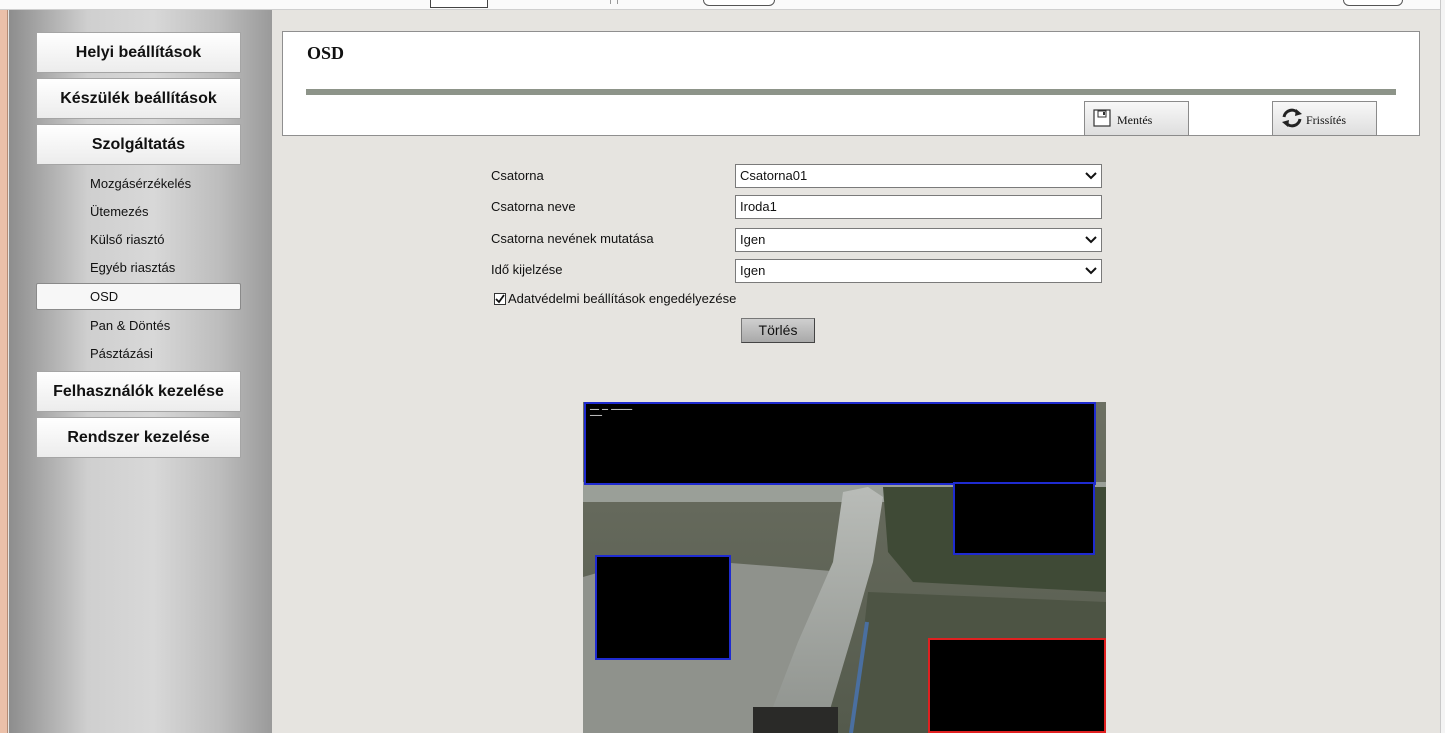  I want to click on browser-top-strip, so click(722, 5).